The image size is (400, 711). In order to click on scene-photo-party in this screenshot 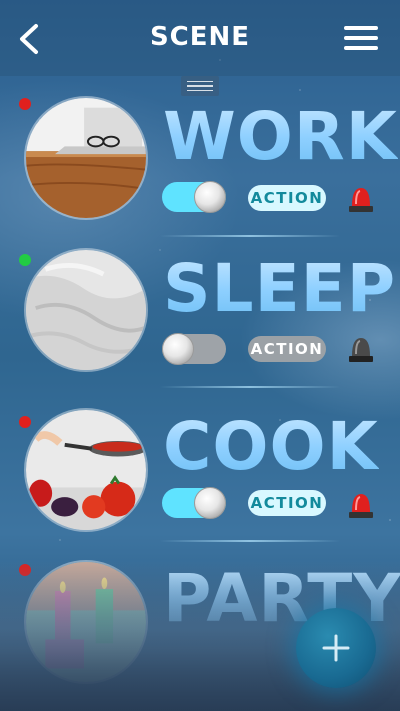, I will do `click(86, 622)`.